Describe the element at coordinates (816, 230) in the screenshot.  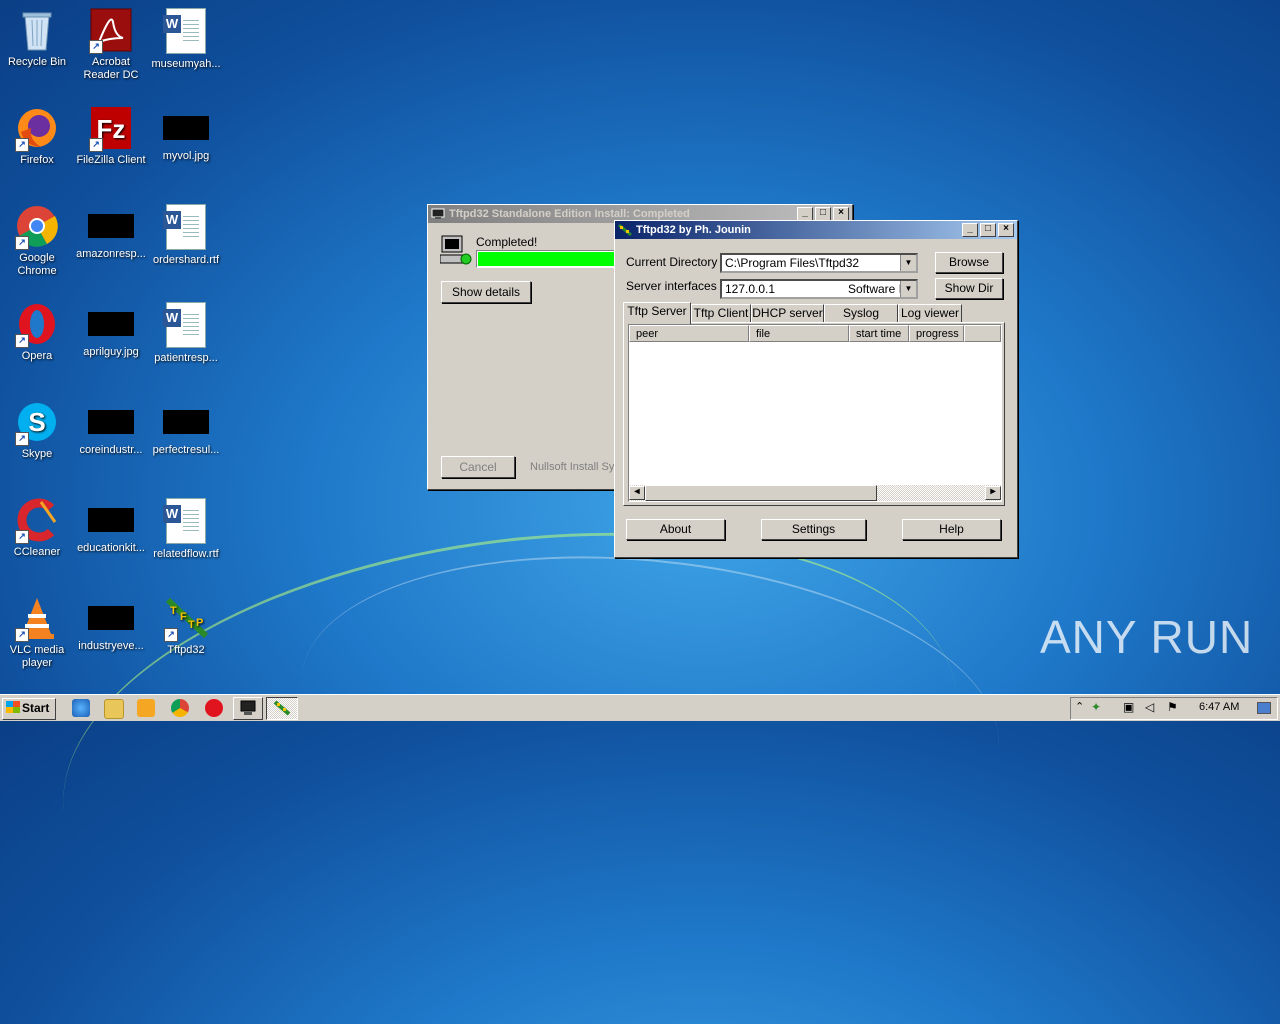
I see `tftpd32-titlebar: Tftpd32 by Ph. Jounin _ □ ×` at that location.